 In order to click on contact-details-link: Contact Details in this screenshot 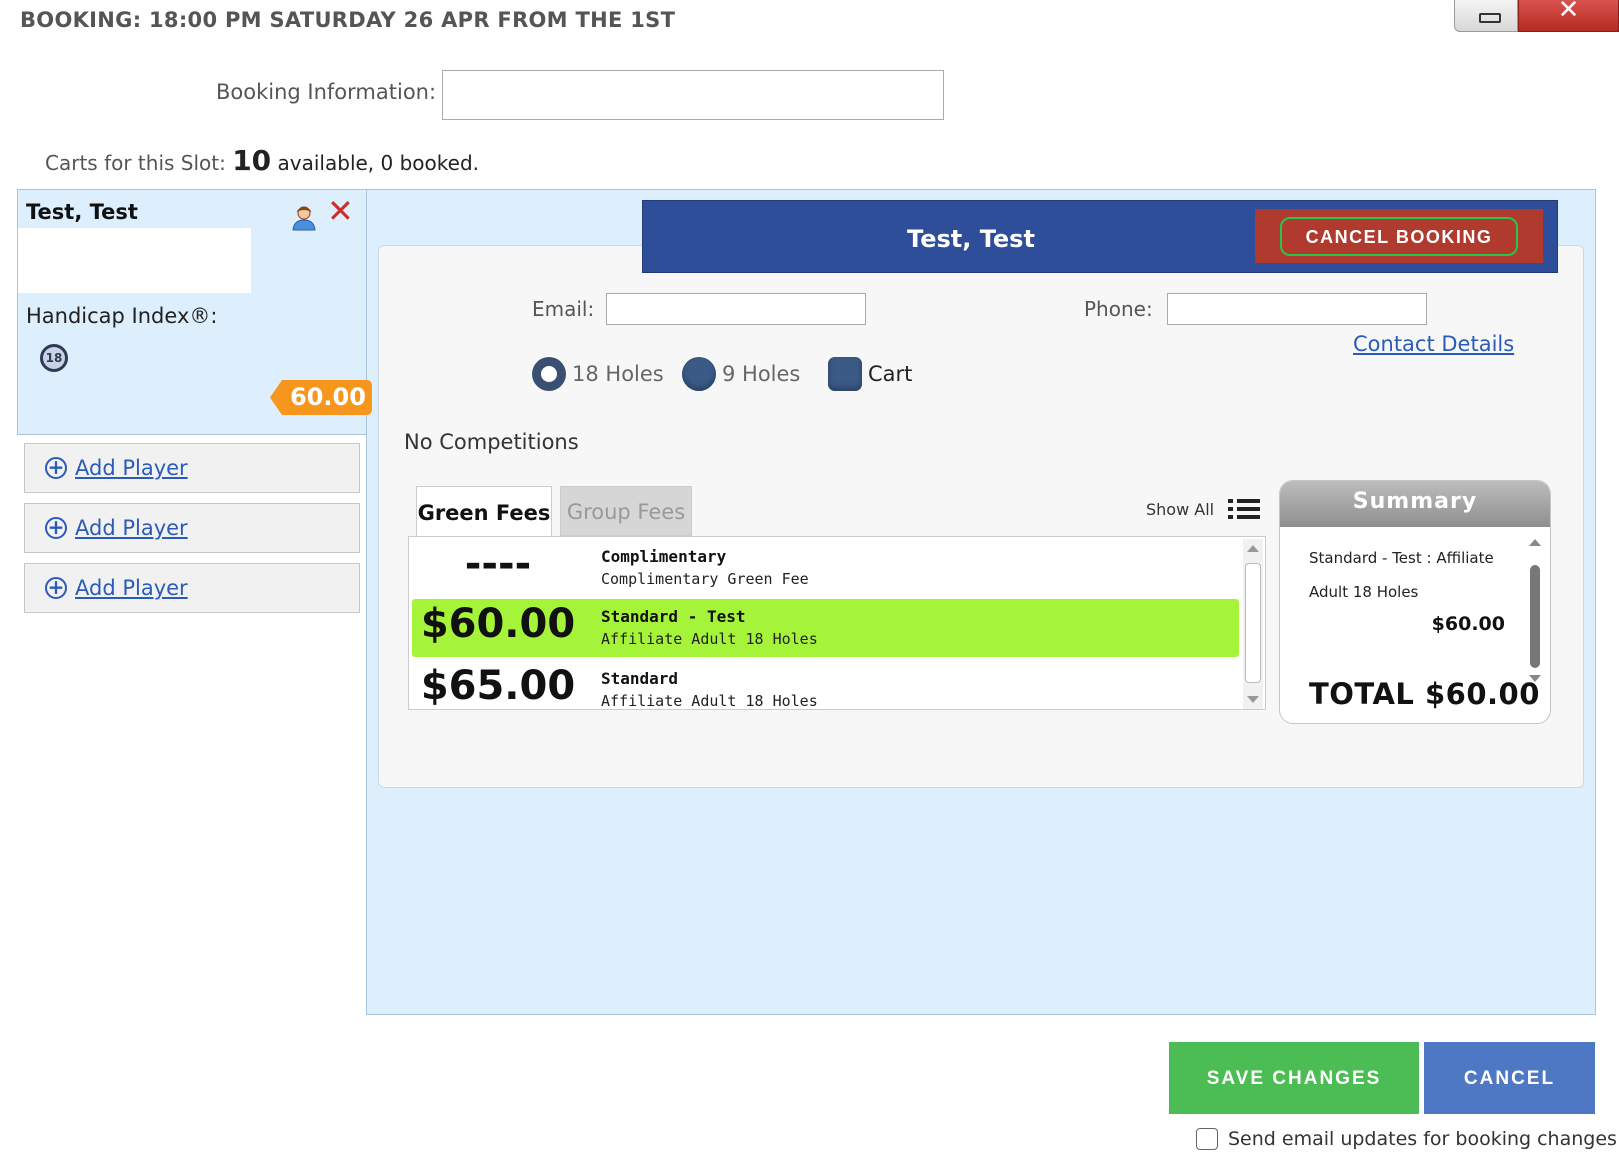, I will do `click(1433, 344)`.